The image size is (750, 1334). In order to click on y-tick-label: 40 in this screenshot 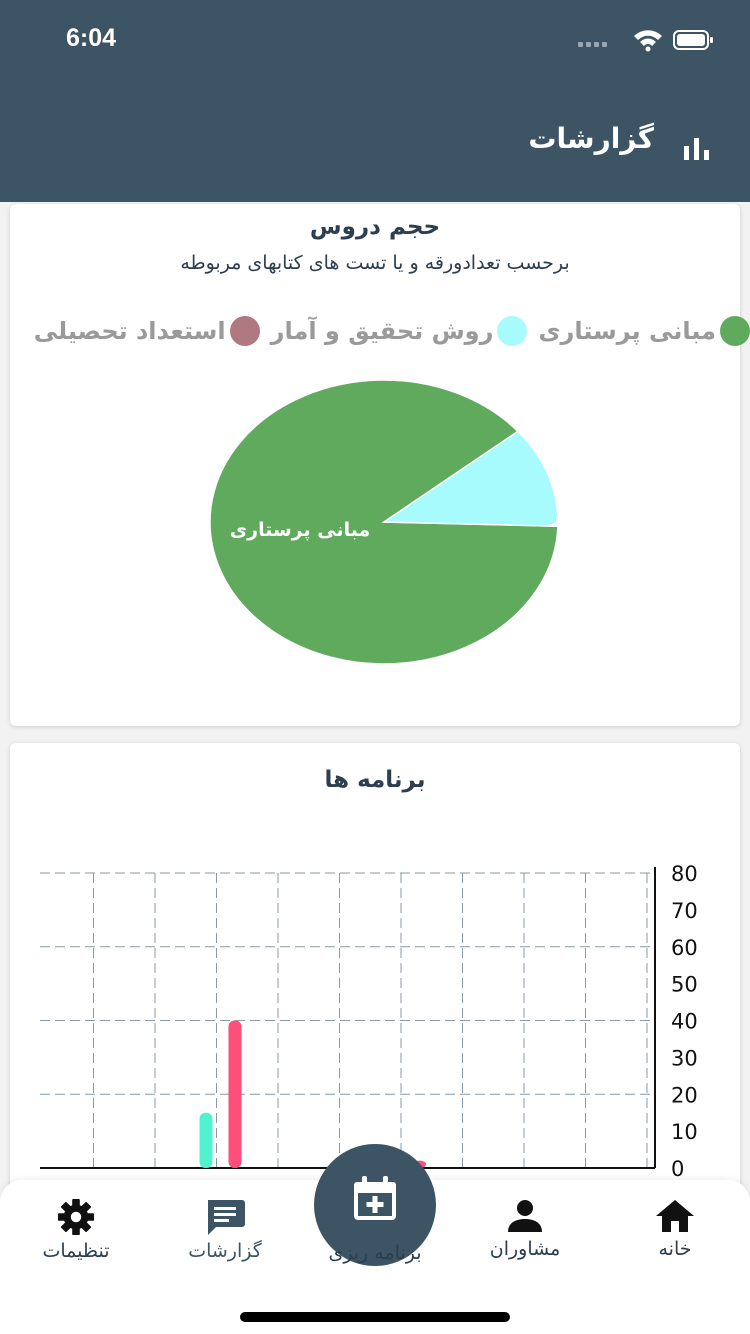, I will do `click(684, 1022)`.